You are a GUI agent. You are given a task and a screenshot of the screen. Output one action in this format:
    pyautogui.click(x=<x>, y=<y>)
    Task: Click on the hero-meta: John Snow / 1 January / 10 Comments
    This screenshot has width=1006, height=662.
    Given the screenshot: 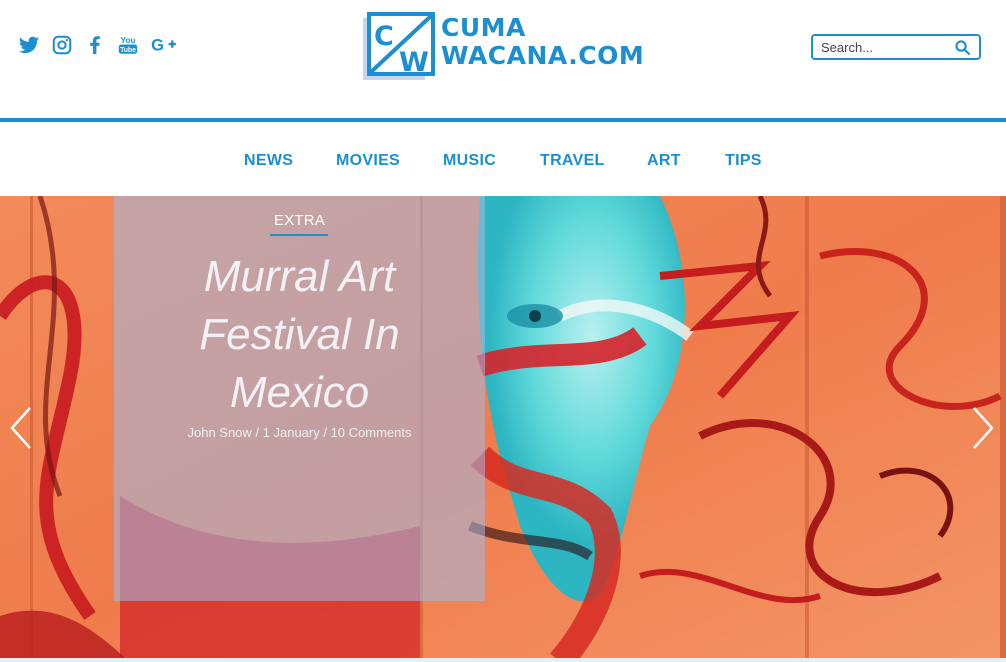 What is the action you would take?
    pyautogui.click(x=299, y=432)
    